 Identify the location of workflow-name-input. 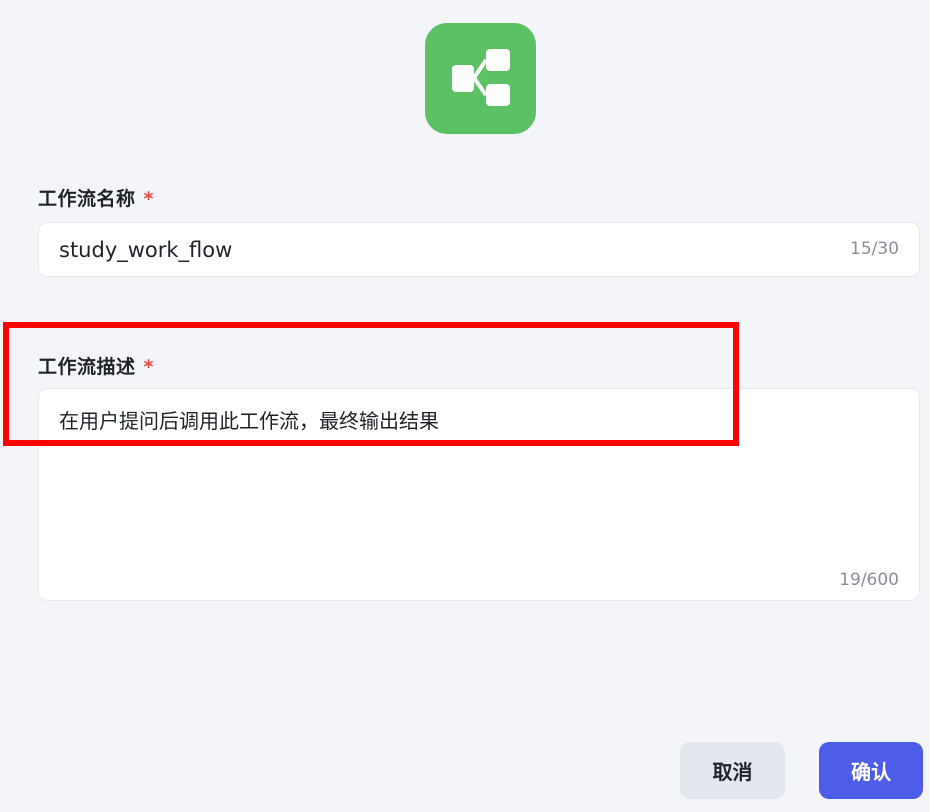
(439, 249).